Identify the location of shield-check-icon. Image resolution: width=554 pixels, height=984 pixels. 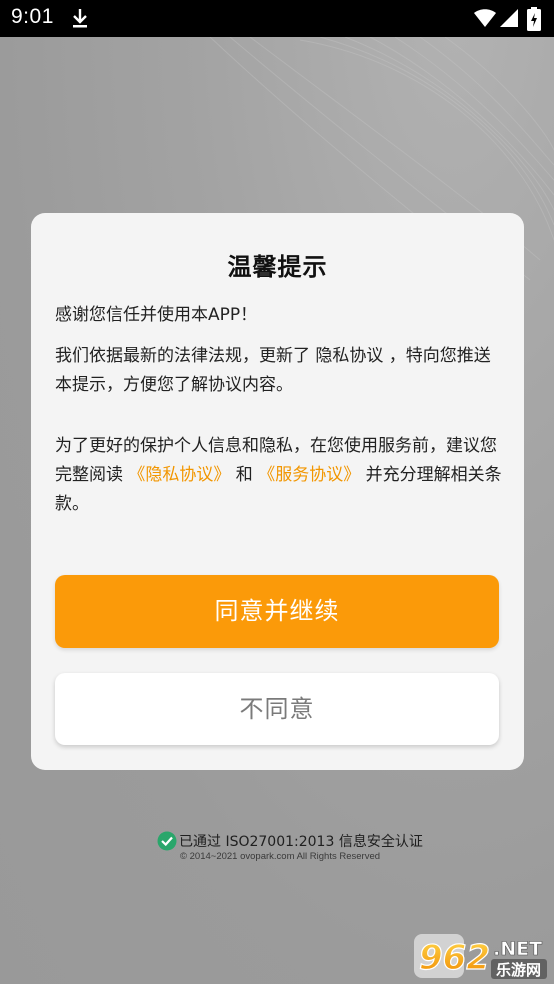
(167, 841).